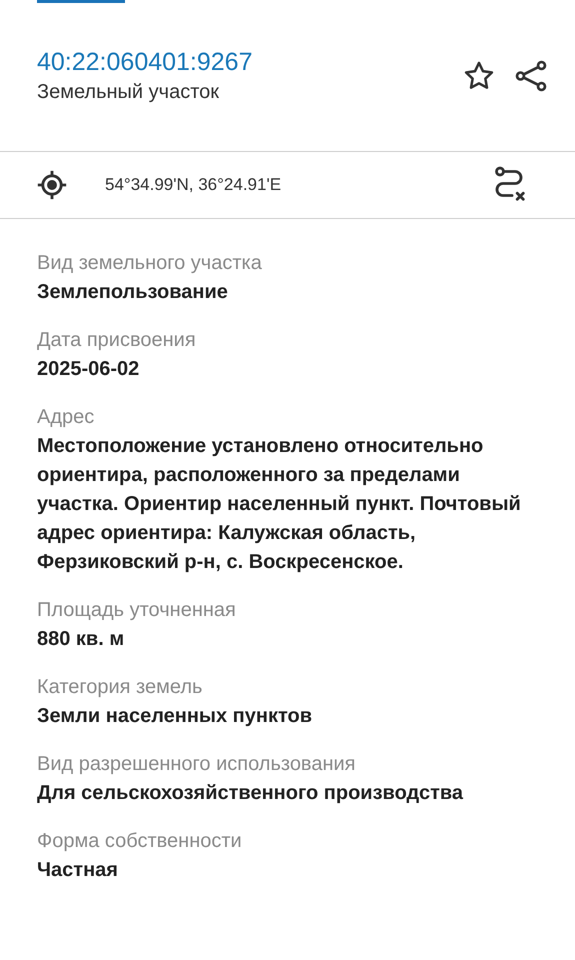 Image resolution: width=575 pixels, height=960 pixels. Describe the element at coordinates (193, 185) in the screenshot. I see `coordinates-text: 54°34.99'N, 36°24.91'E` at that location.